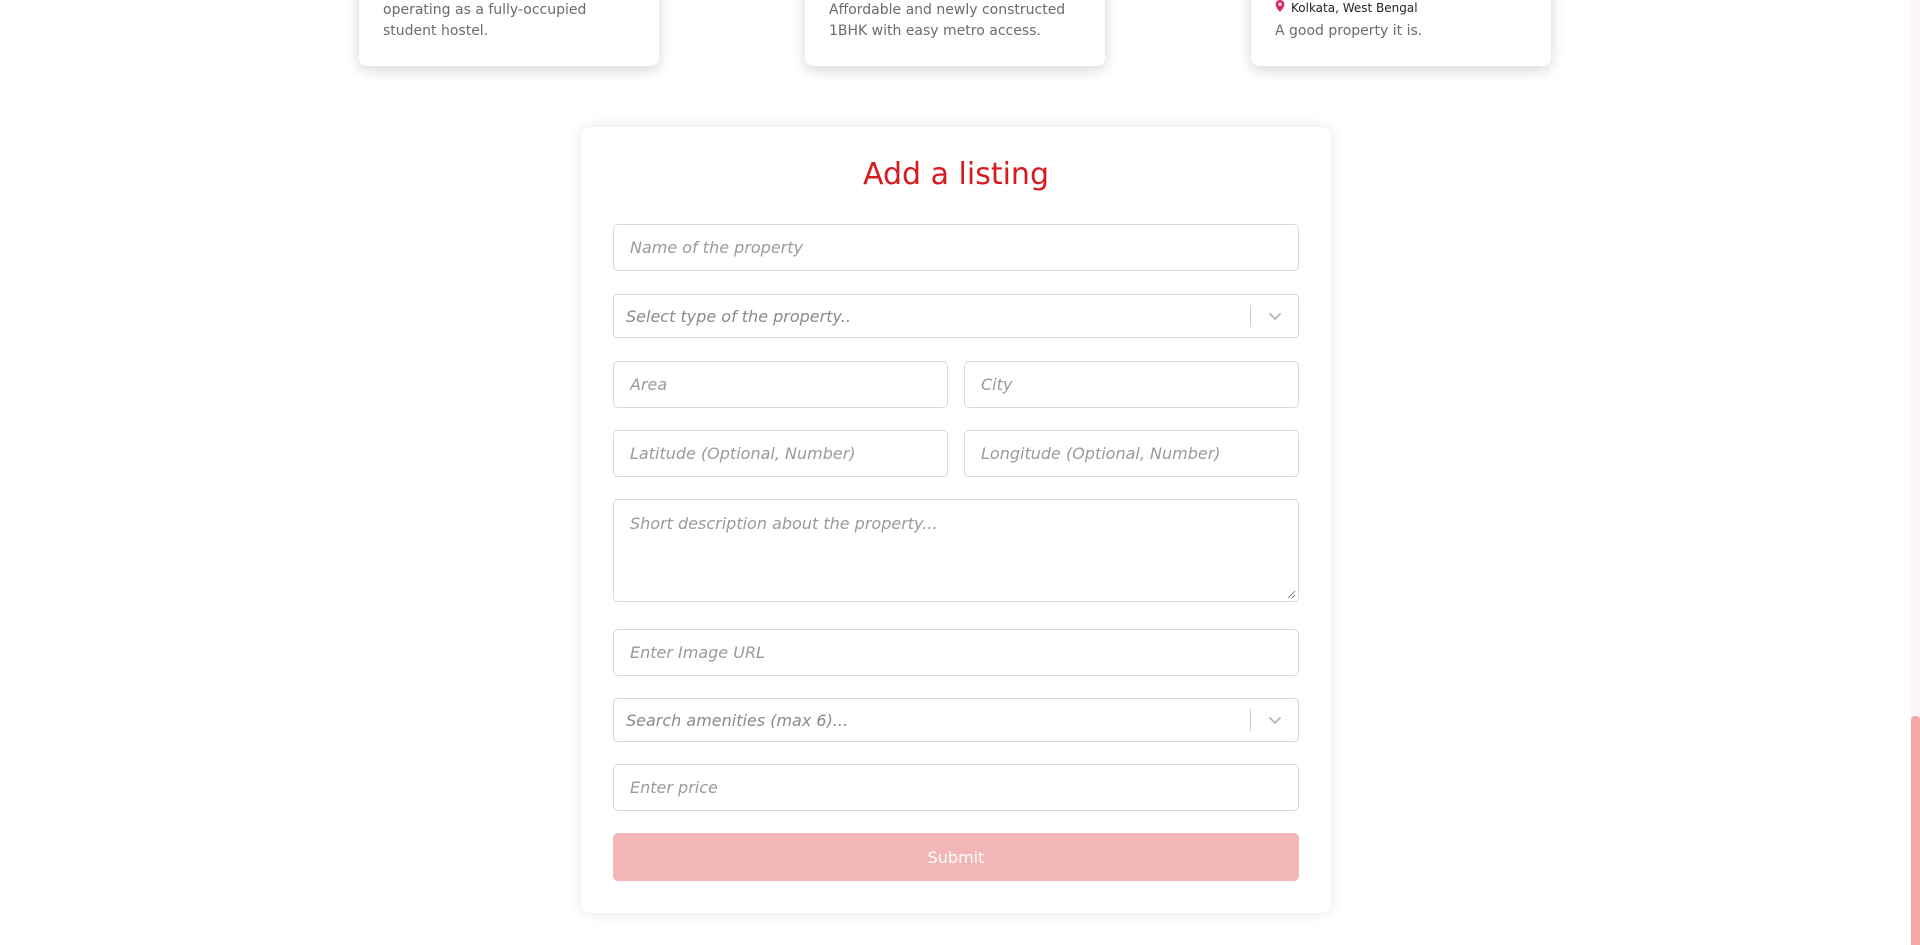 This screenshot has width=1920, height=945. I want to click on property-name-input, so click(956, 247).